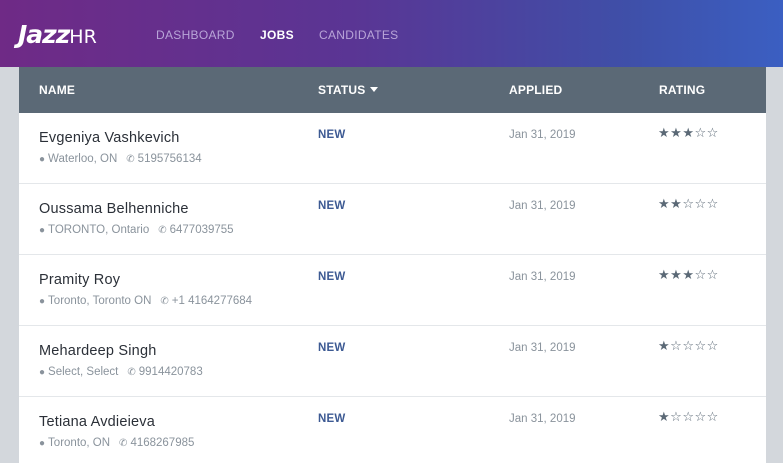 The image size is (783, 463). I want to click on candidate-name: Pramity Roy, so click(79, 280).